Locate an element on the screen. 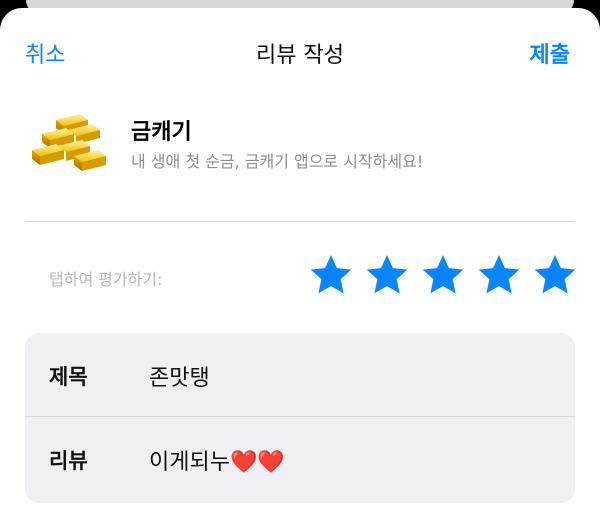 This screenshot has height=510, width=600. star-rating is located at coordinates (443, 276).